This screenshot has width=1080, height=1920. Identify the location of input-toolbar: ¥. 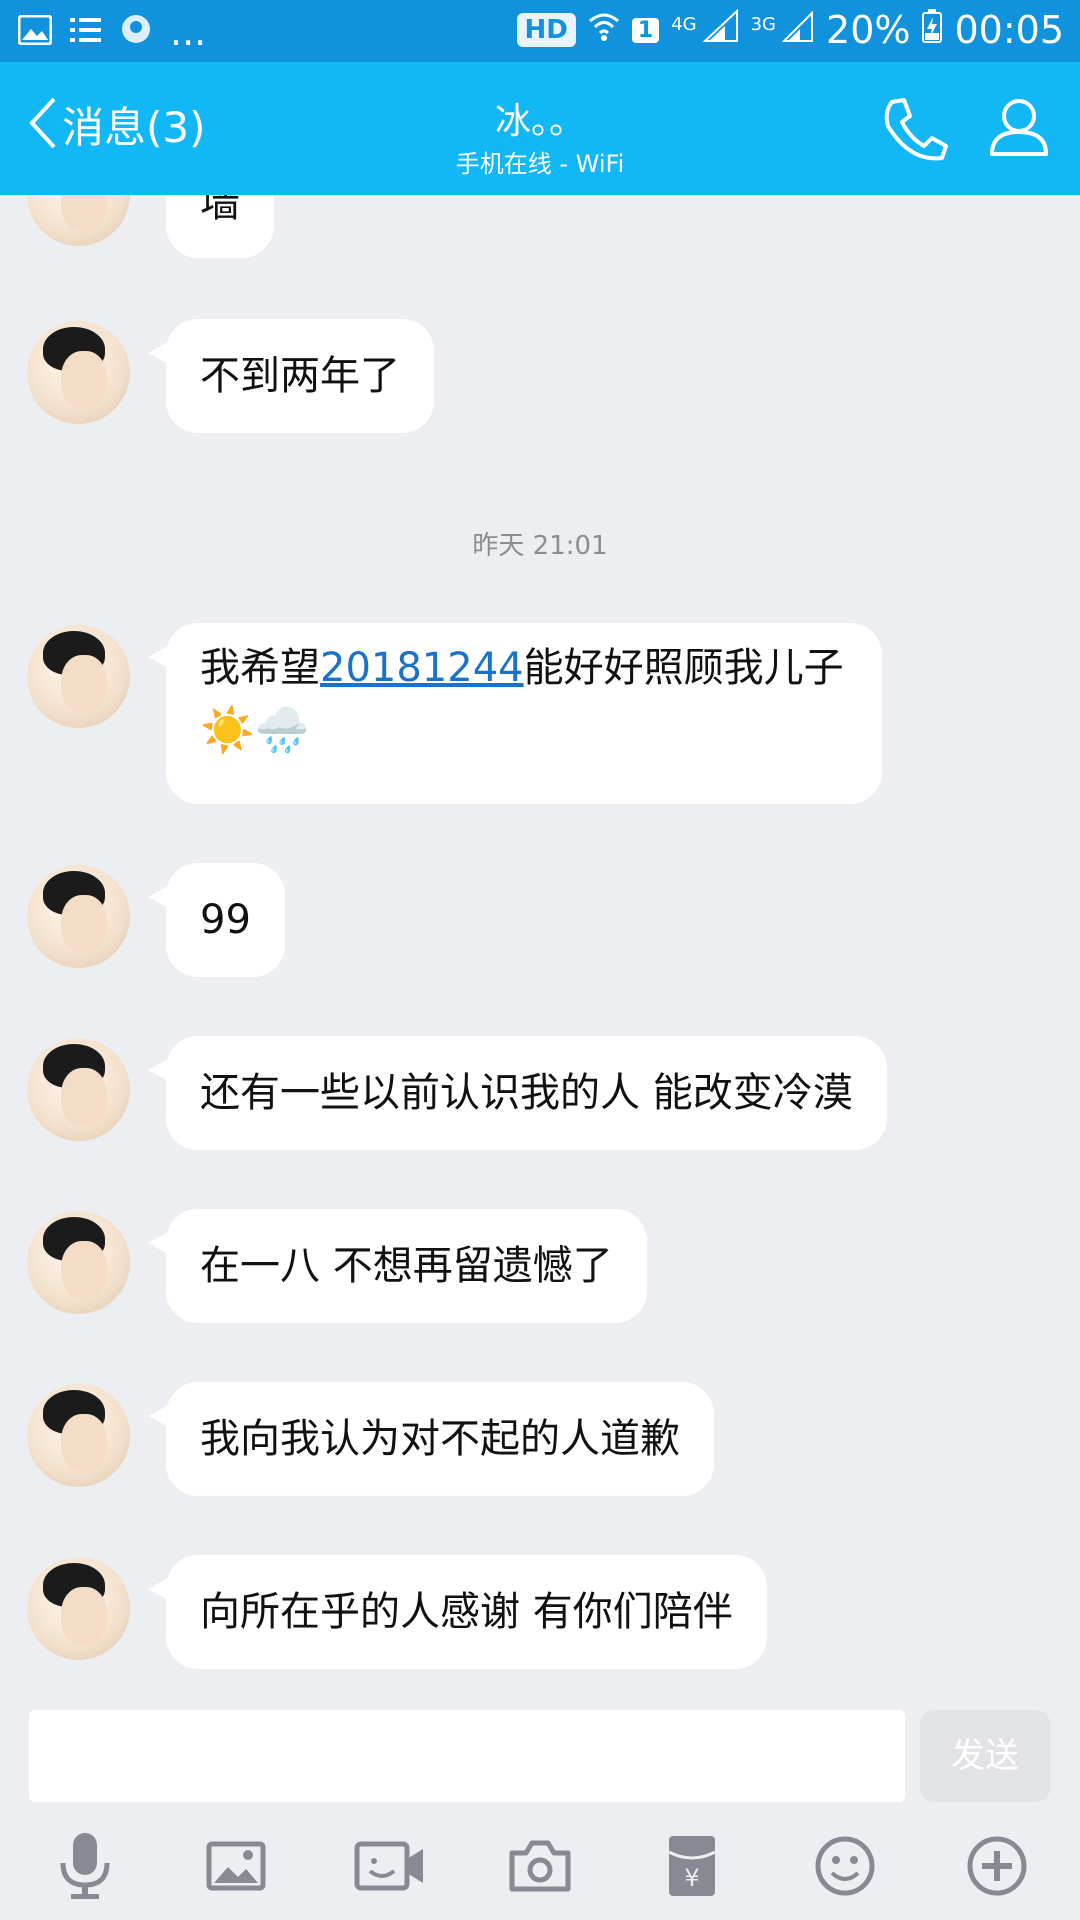
(540, 1866).